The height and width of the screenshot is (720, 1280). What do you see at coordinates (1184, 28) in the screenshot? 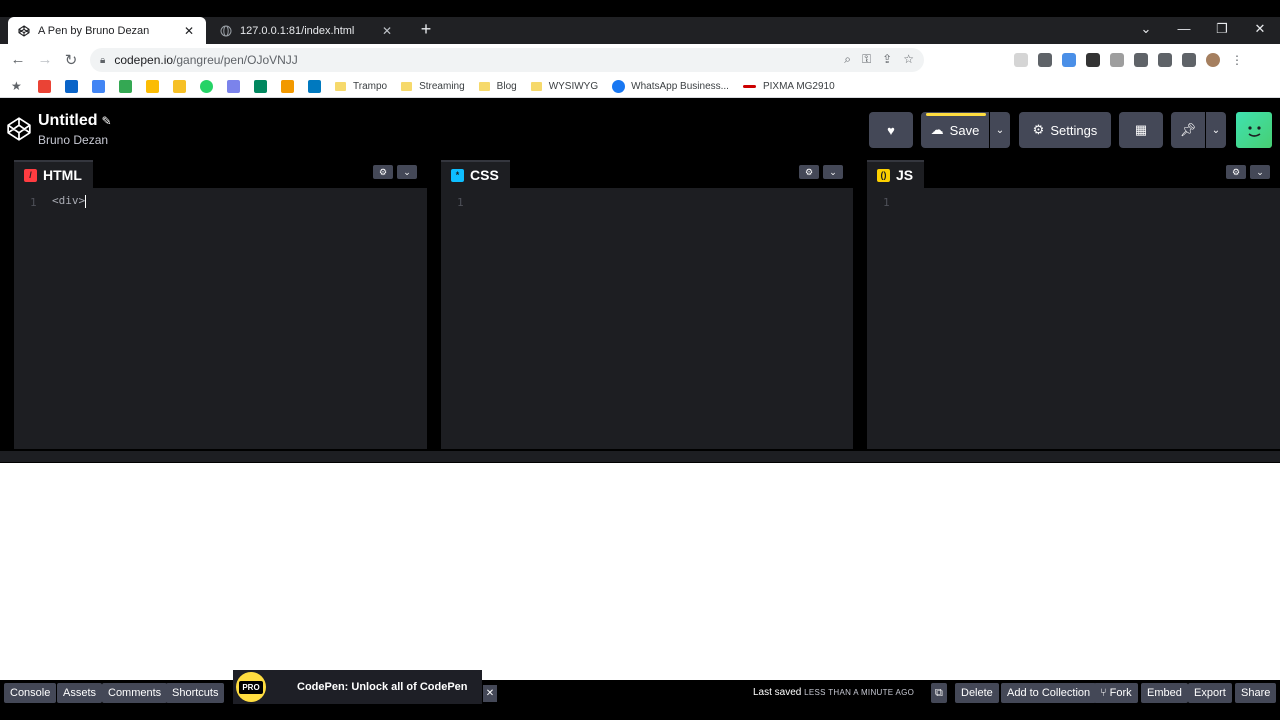
I see `minimize-icon: —` at bounding box center [1184, 28].